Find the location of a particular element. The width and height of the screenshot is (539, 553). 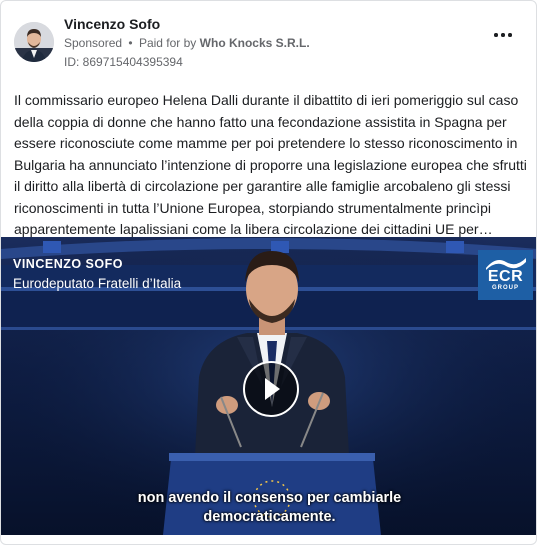

subtitle-line-2: democraticamente. is located at coordinates (269, 517).